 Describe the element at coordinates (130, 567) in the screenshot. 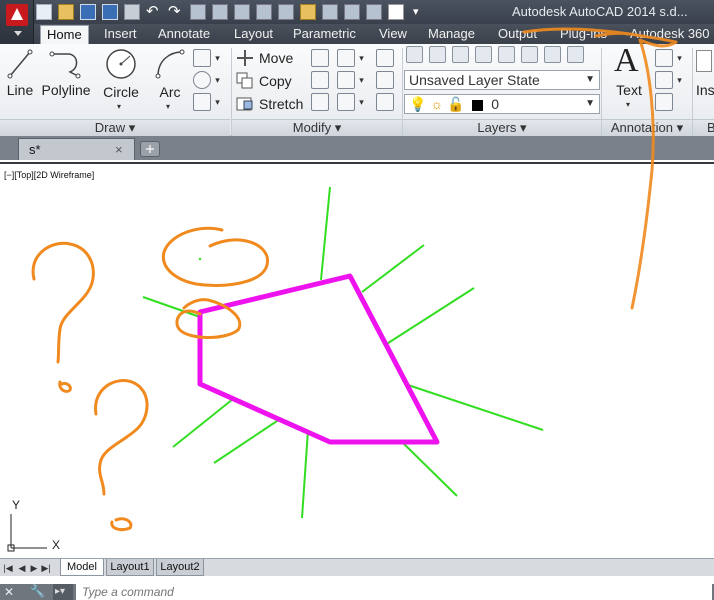

I see `tab-layout1: Layout1` at that location.